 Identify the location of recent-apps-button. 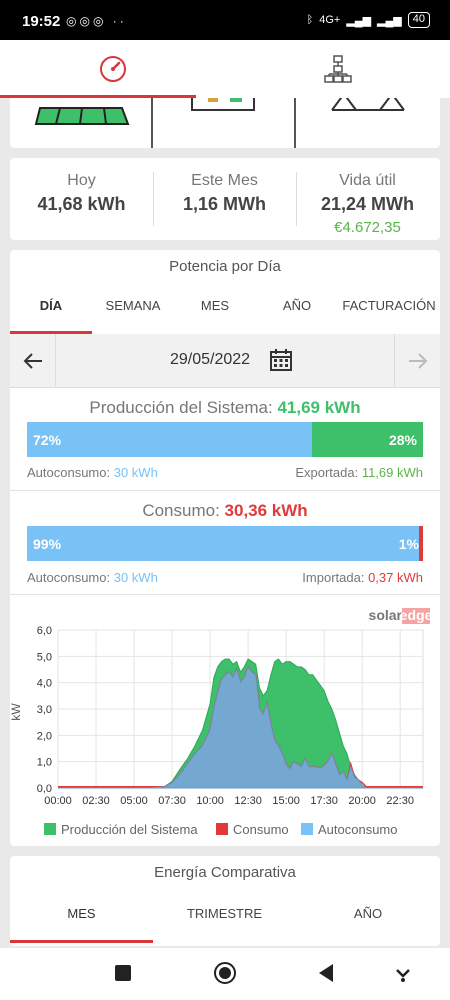
(123, 973).